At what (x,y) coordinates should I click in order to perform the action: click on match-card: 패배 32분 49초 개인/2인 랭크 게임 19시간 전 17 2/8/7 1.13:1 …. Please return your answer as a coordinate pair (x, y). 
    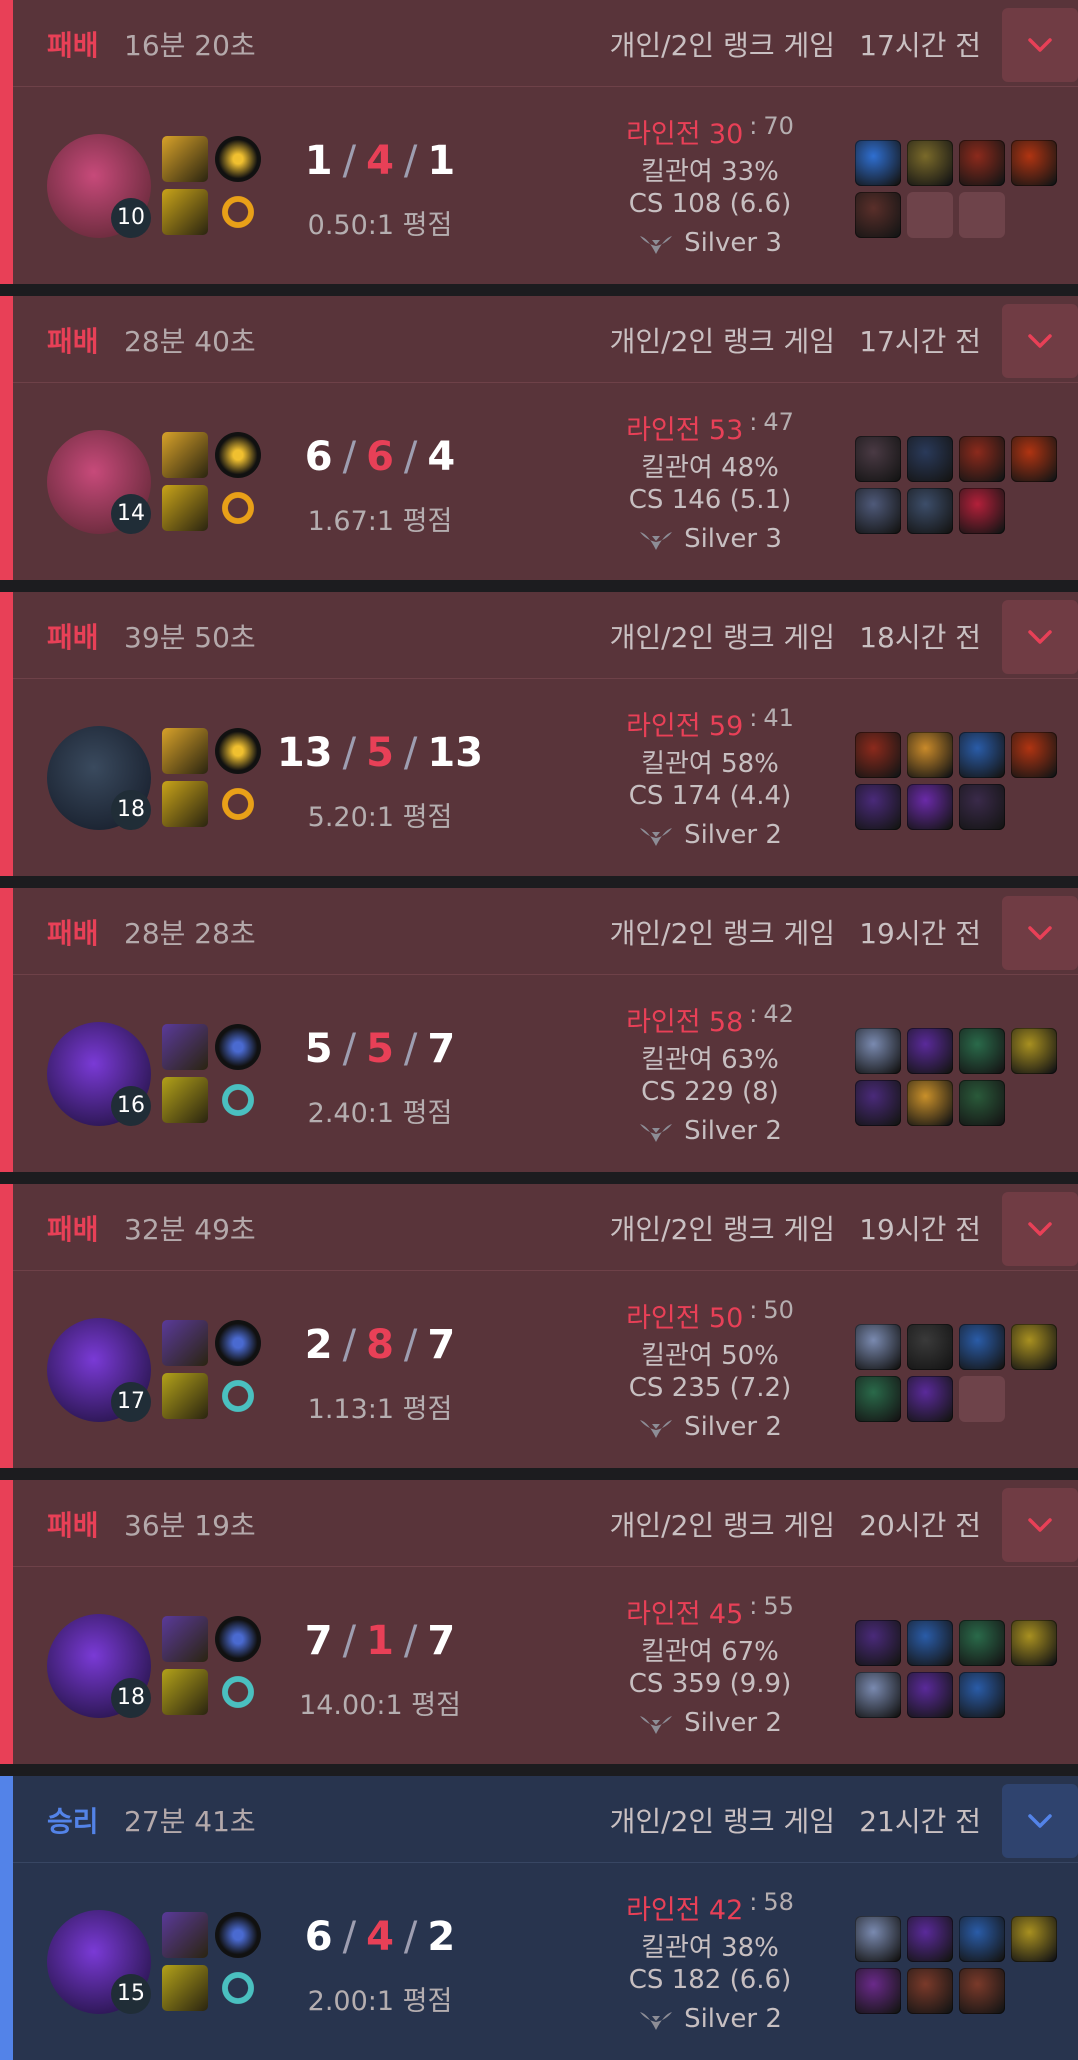
    Looking at the image, I should click on (539, 1326).